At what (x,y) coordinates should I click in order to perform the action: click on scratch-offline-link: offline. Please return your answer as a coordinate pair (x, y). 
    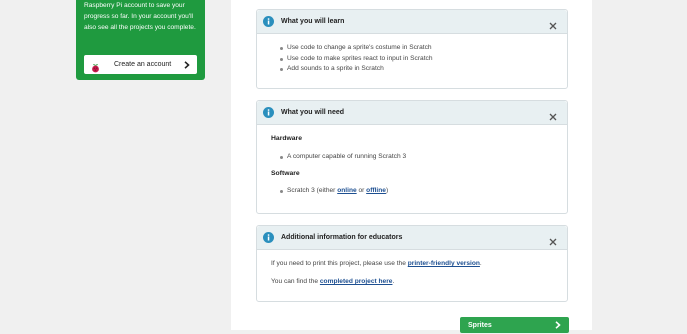
    Looking at the image, I should click on (376, 190).